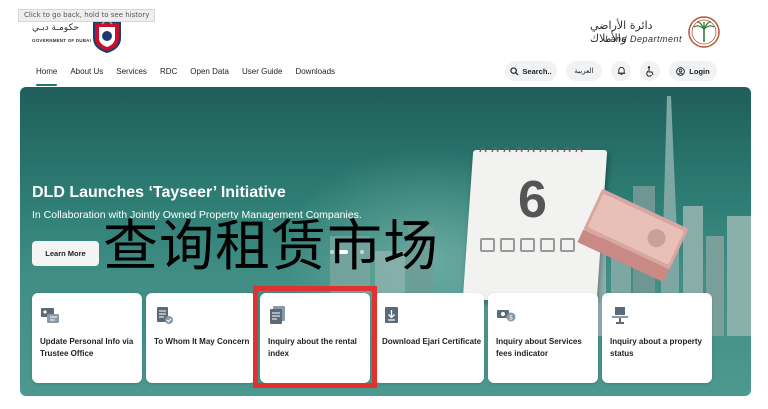  What do you see at coordinates (168, 74) in the screenshot?
I see `nav-rdc: RDC` at bounding box center [168, 74].